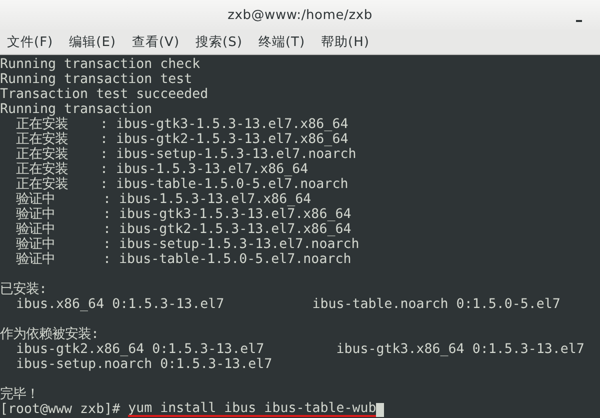 Image resolution: width=600 pixels, height=418 pixels. Describe the element at coordinates (183, 214) in the screenshot. I see `terminal-line: 验证中 : ibus-gtk3-1.5.3-13.el7.x86_64` at that location.